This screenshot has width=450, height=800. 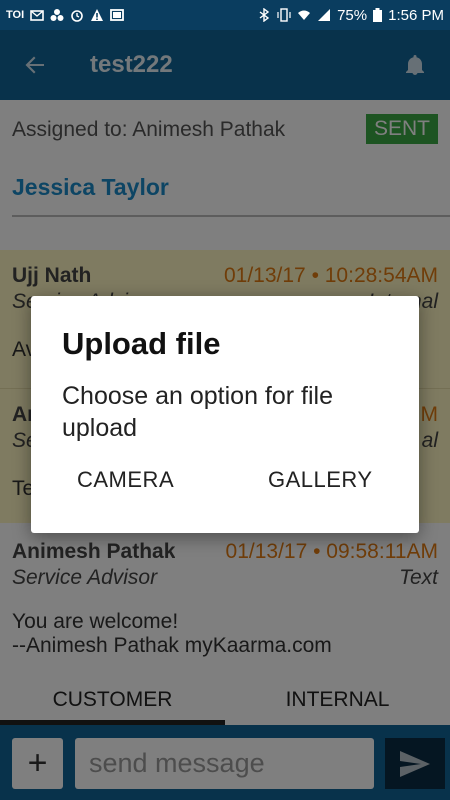 I want to click on wifi-icon, so click(x=304, y=15).